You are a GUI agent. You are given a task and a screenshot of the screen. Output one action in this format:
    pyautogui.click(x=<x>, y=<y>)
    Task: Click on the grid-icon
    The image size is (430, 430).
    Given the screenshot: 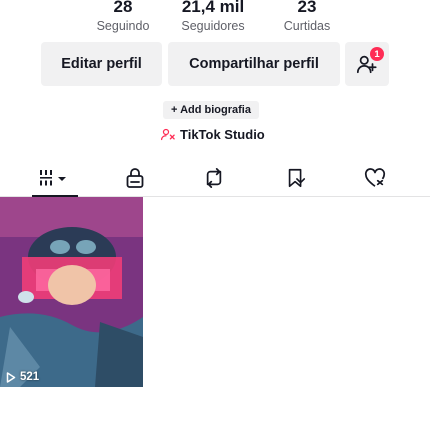 What is the action you would take?
    pyautogui.click(x=55, y=178)
    